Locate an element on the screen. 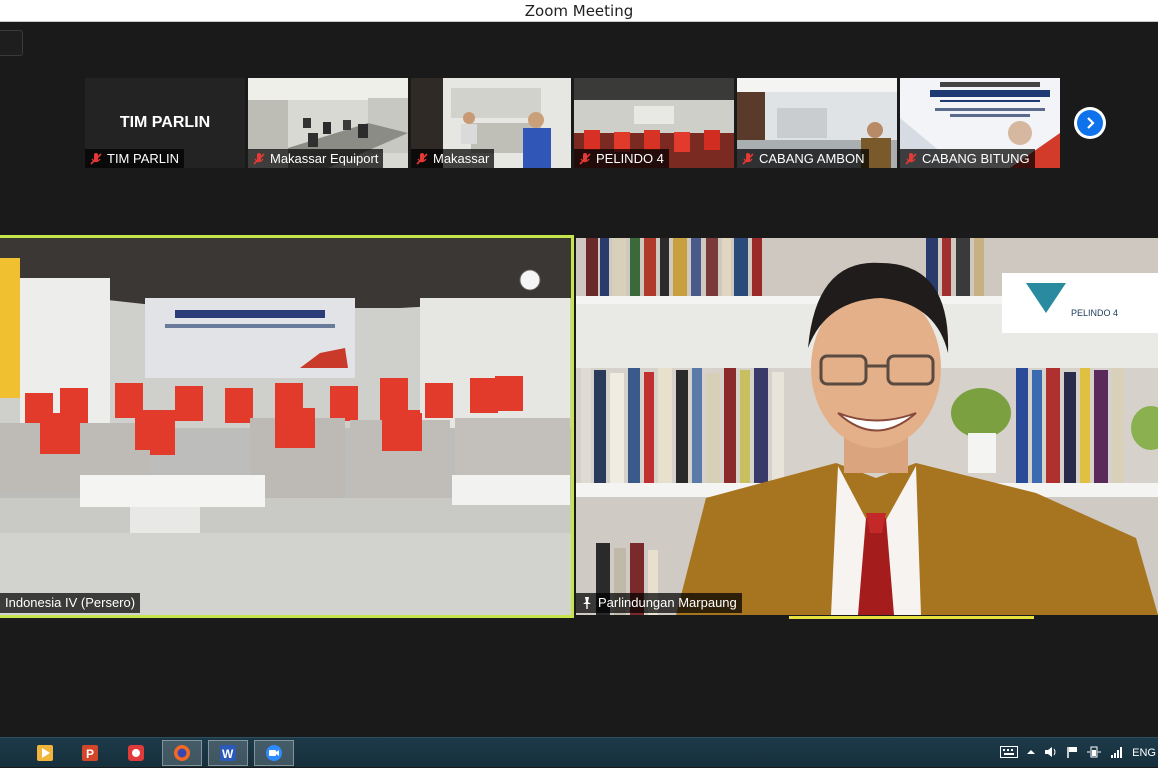 Image resolution: width=1158 pixels, height=768 pixels. taskbar-start-partial is located at coordinates (7, 753).